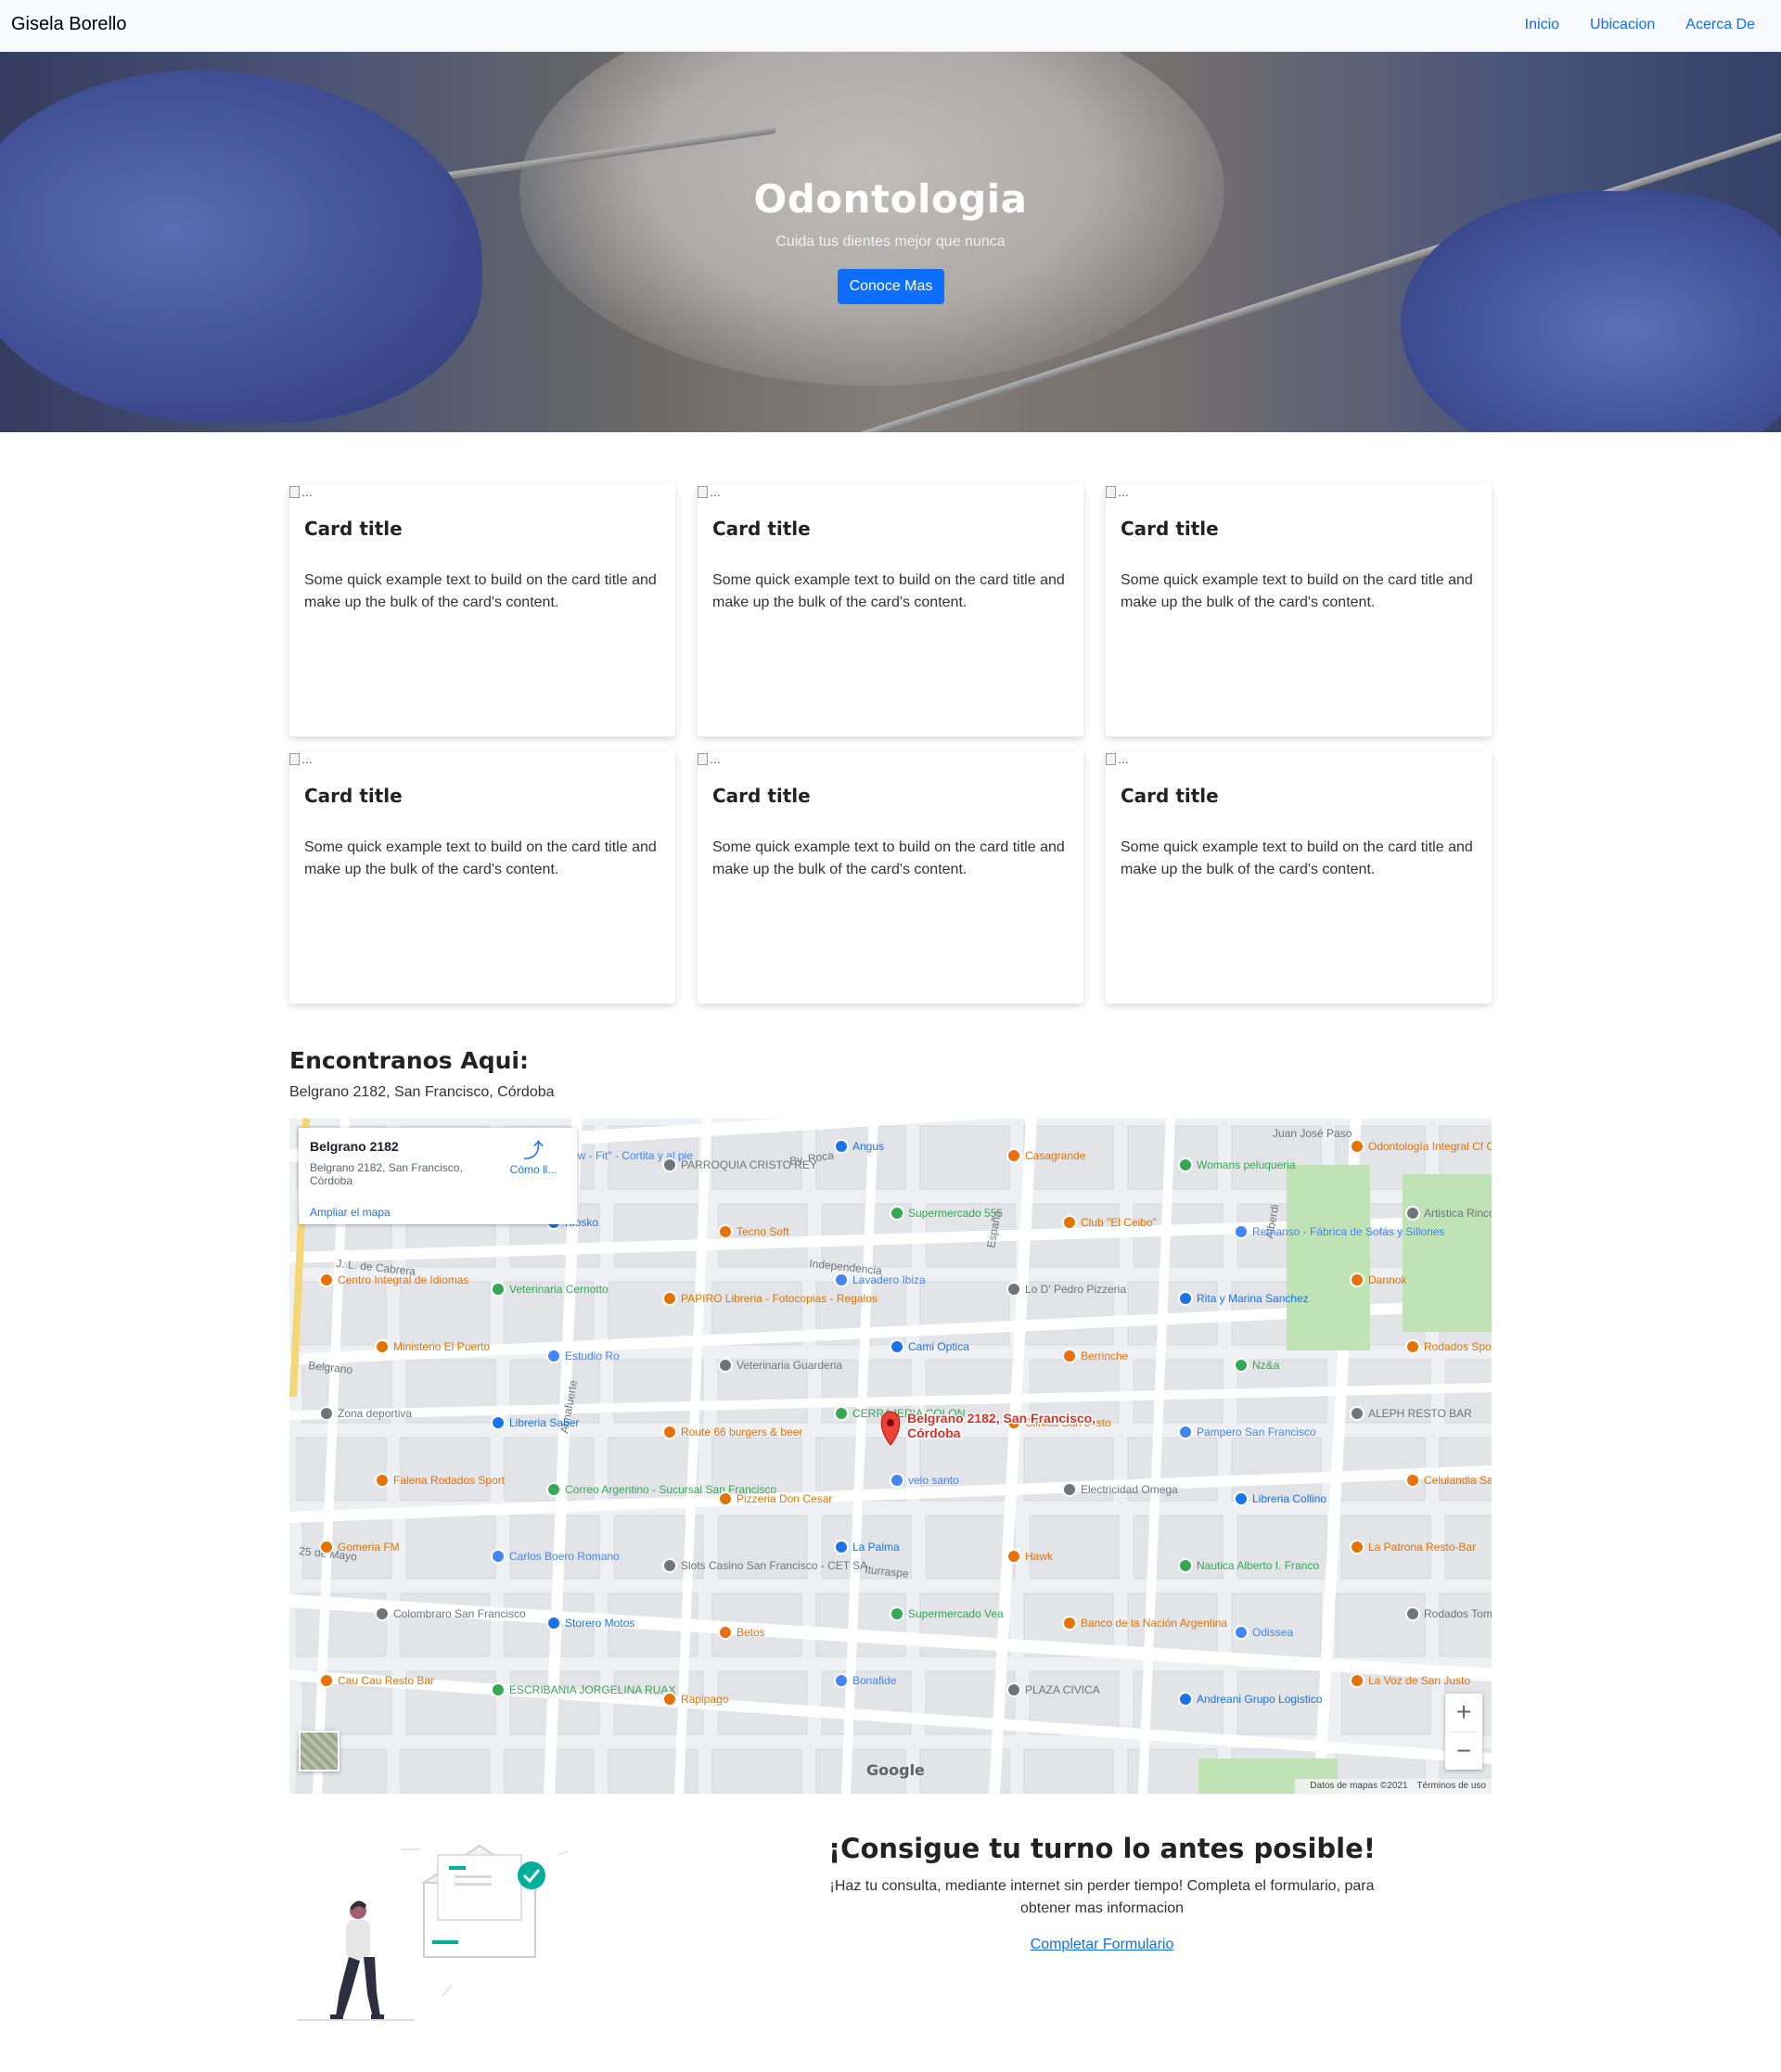 The height and width of the screenshot is (2072, 1781). What do you see at coordinates (1420, 1413) in the screenshot?
I see `map-place-label: ALEPH RESTO BAR` at bounding box center [1420, 1413].